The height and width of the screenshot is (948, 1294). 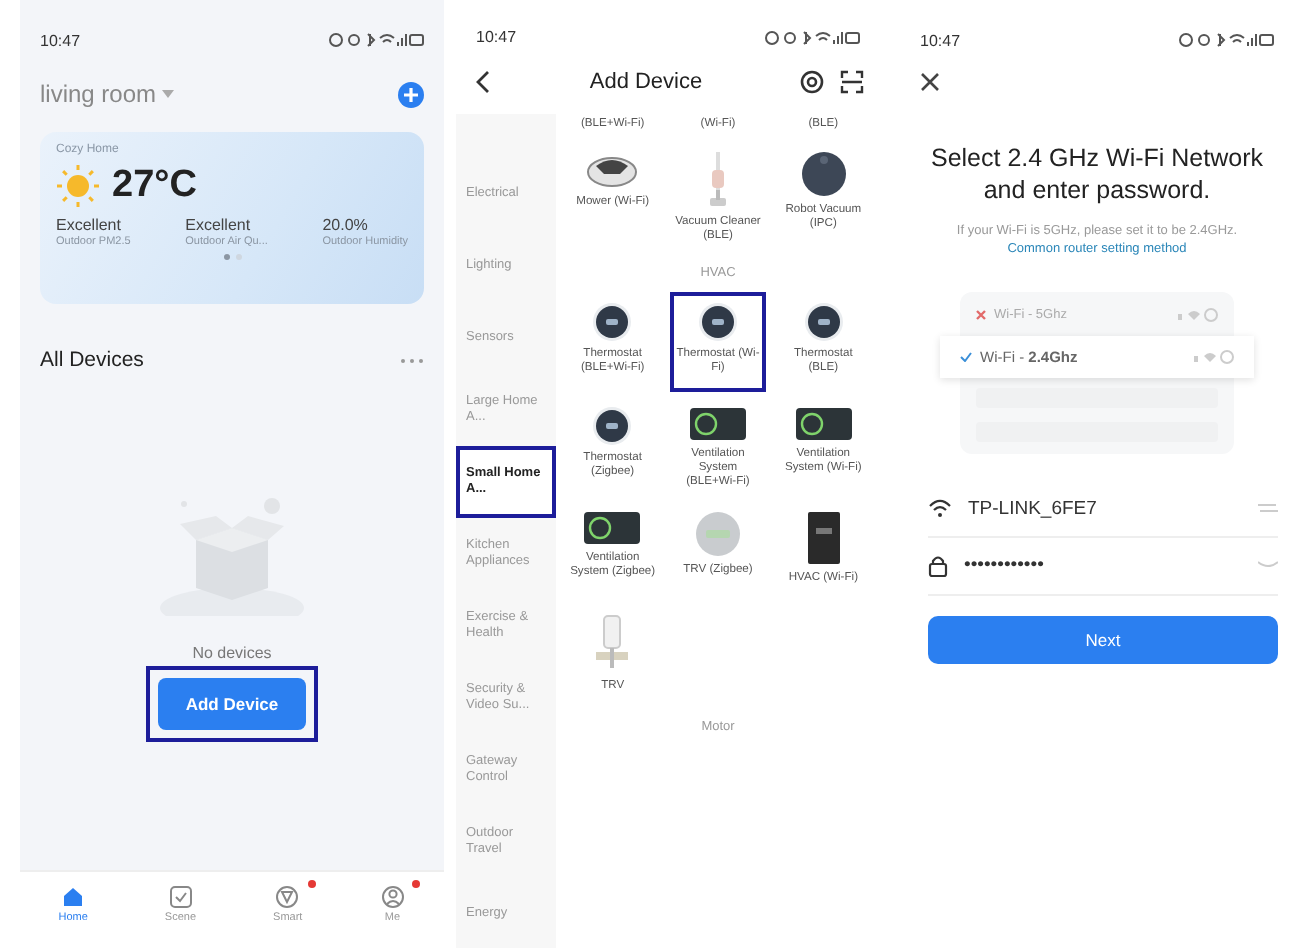 What do you see at coordinates (78, 186) in the screenshot?
I see `sun-icon` at bounding box center [78, 186].